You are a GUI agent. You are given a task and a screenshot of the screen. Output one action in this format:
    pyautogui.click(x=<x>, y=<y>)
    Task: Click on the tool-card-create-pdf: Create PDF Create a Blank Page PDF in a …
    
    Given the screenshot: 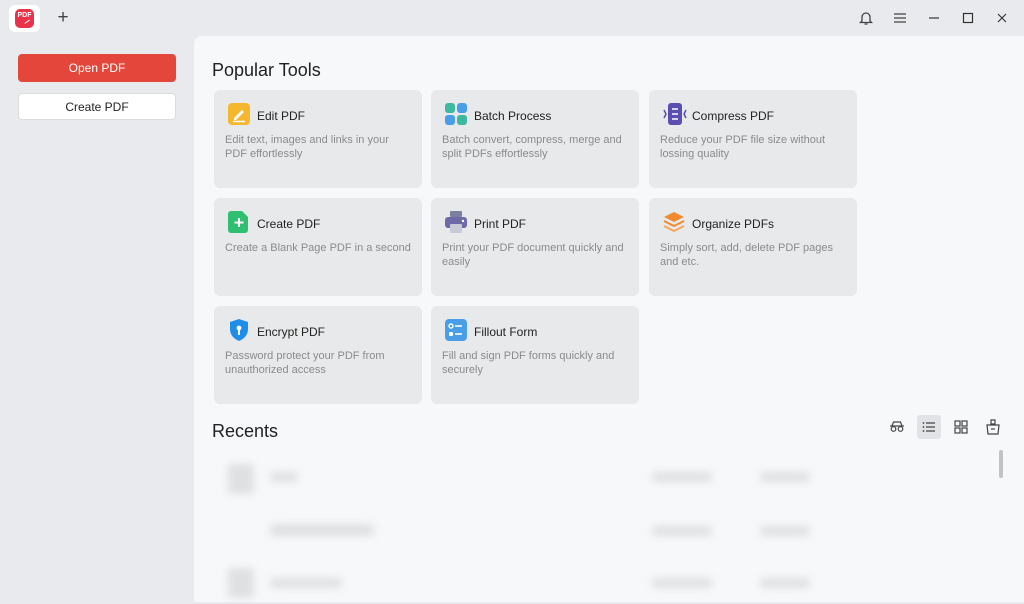 What is the action you would take?
    pyautogui.click(x=318, y=247)
    